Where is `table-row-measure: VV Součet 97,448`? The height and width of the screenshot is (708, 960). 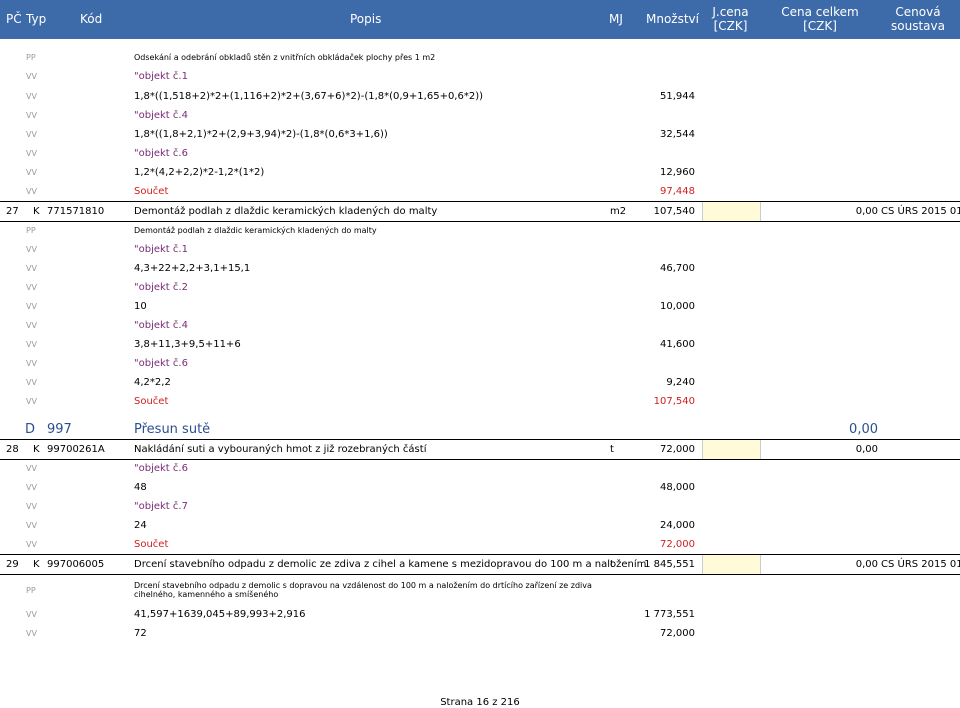 table-row-measure: VV Součet 97,448 is located at coordinates (480, 191).